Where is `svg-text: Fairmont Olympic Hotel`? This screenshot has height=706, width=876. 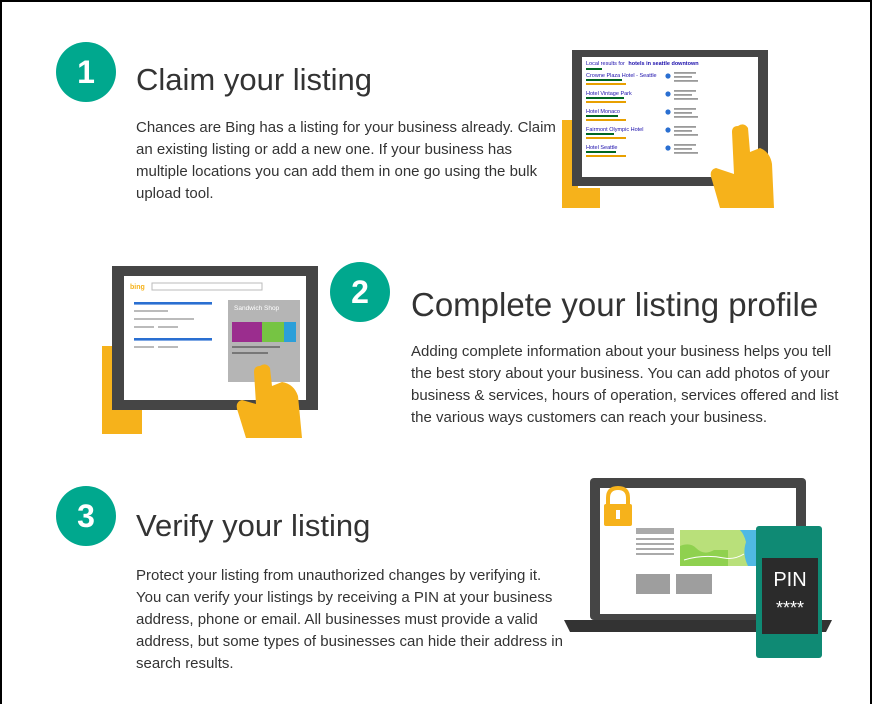
svg-text: Fairmont Olympic Hotel is located at coordinates (614, 130).